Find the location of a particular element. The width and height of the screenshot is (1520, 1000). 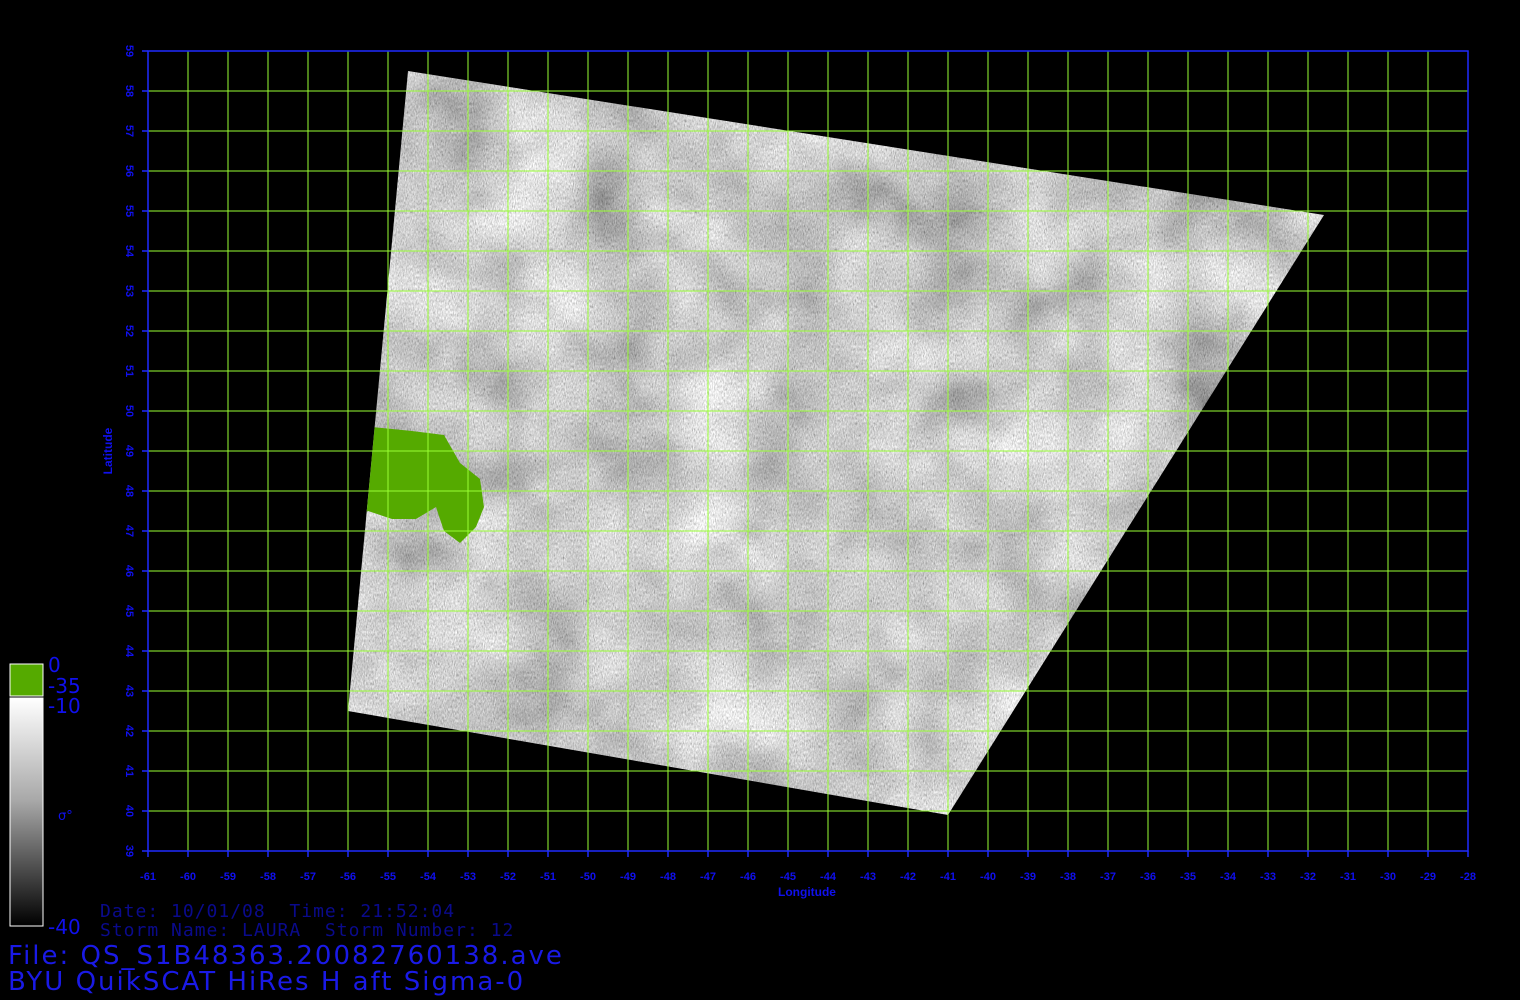

y-tick-label: 41 is located at coordinates (129, 771).